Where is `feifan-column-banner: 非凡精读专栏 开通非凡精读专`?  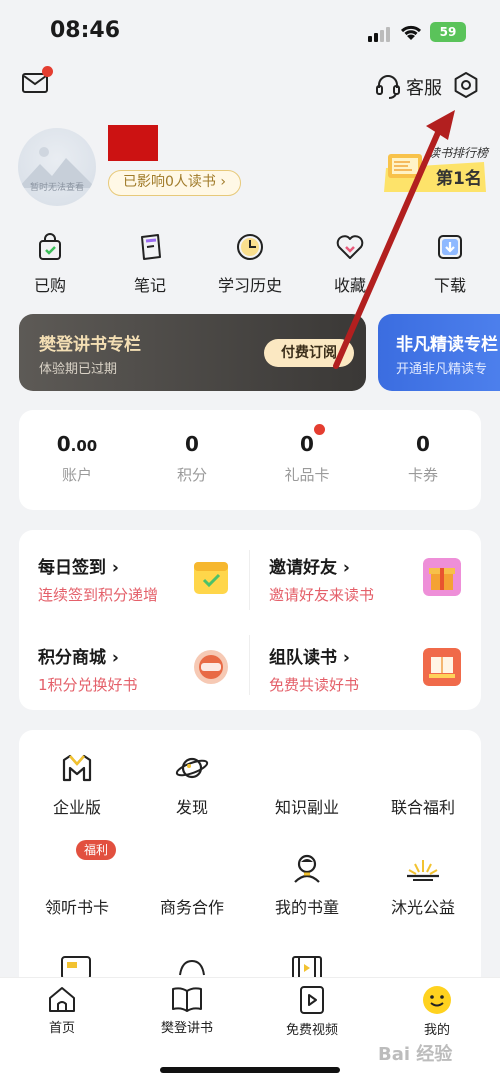 feifan-column-banner: 非凡精读专栏 开通非凡精读专 is located at coordinates (439, 352).